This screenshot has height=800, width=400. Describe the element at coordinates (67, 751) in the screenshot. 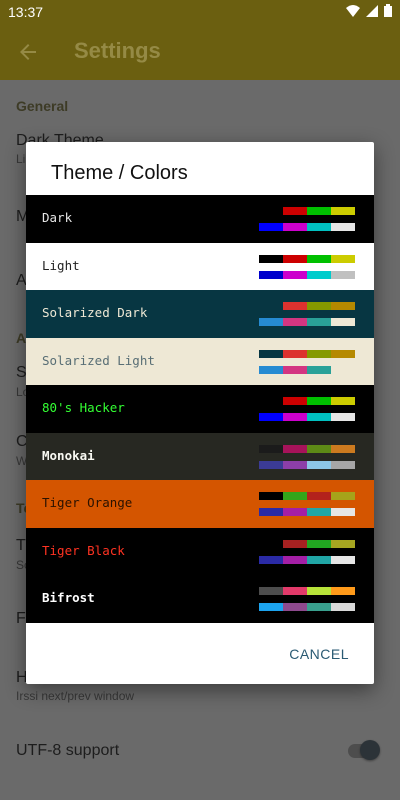

I see `setting-utf8-title: UTF-8 support` at that location.